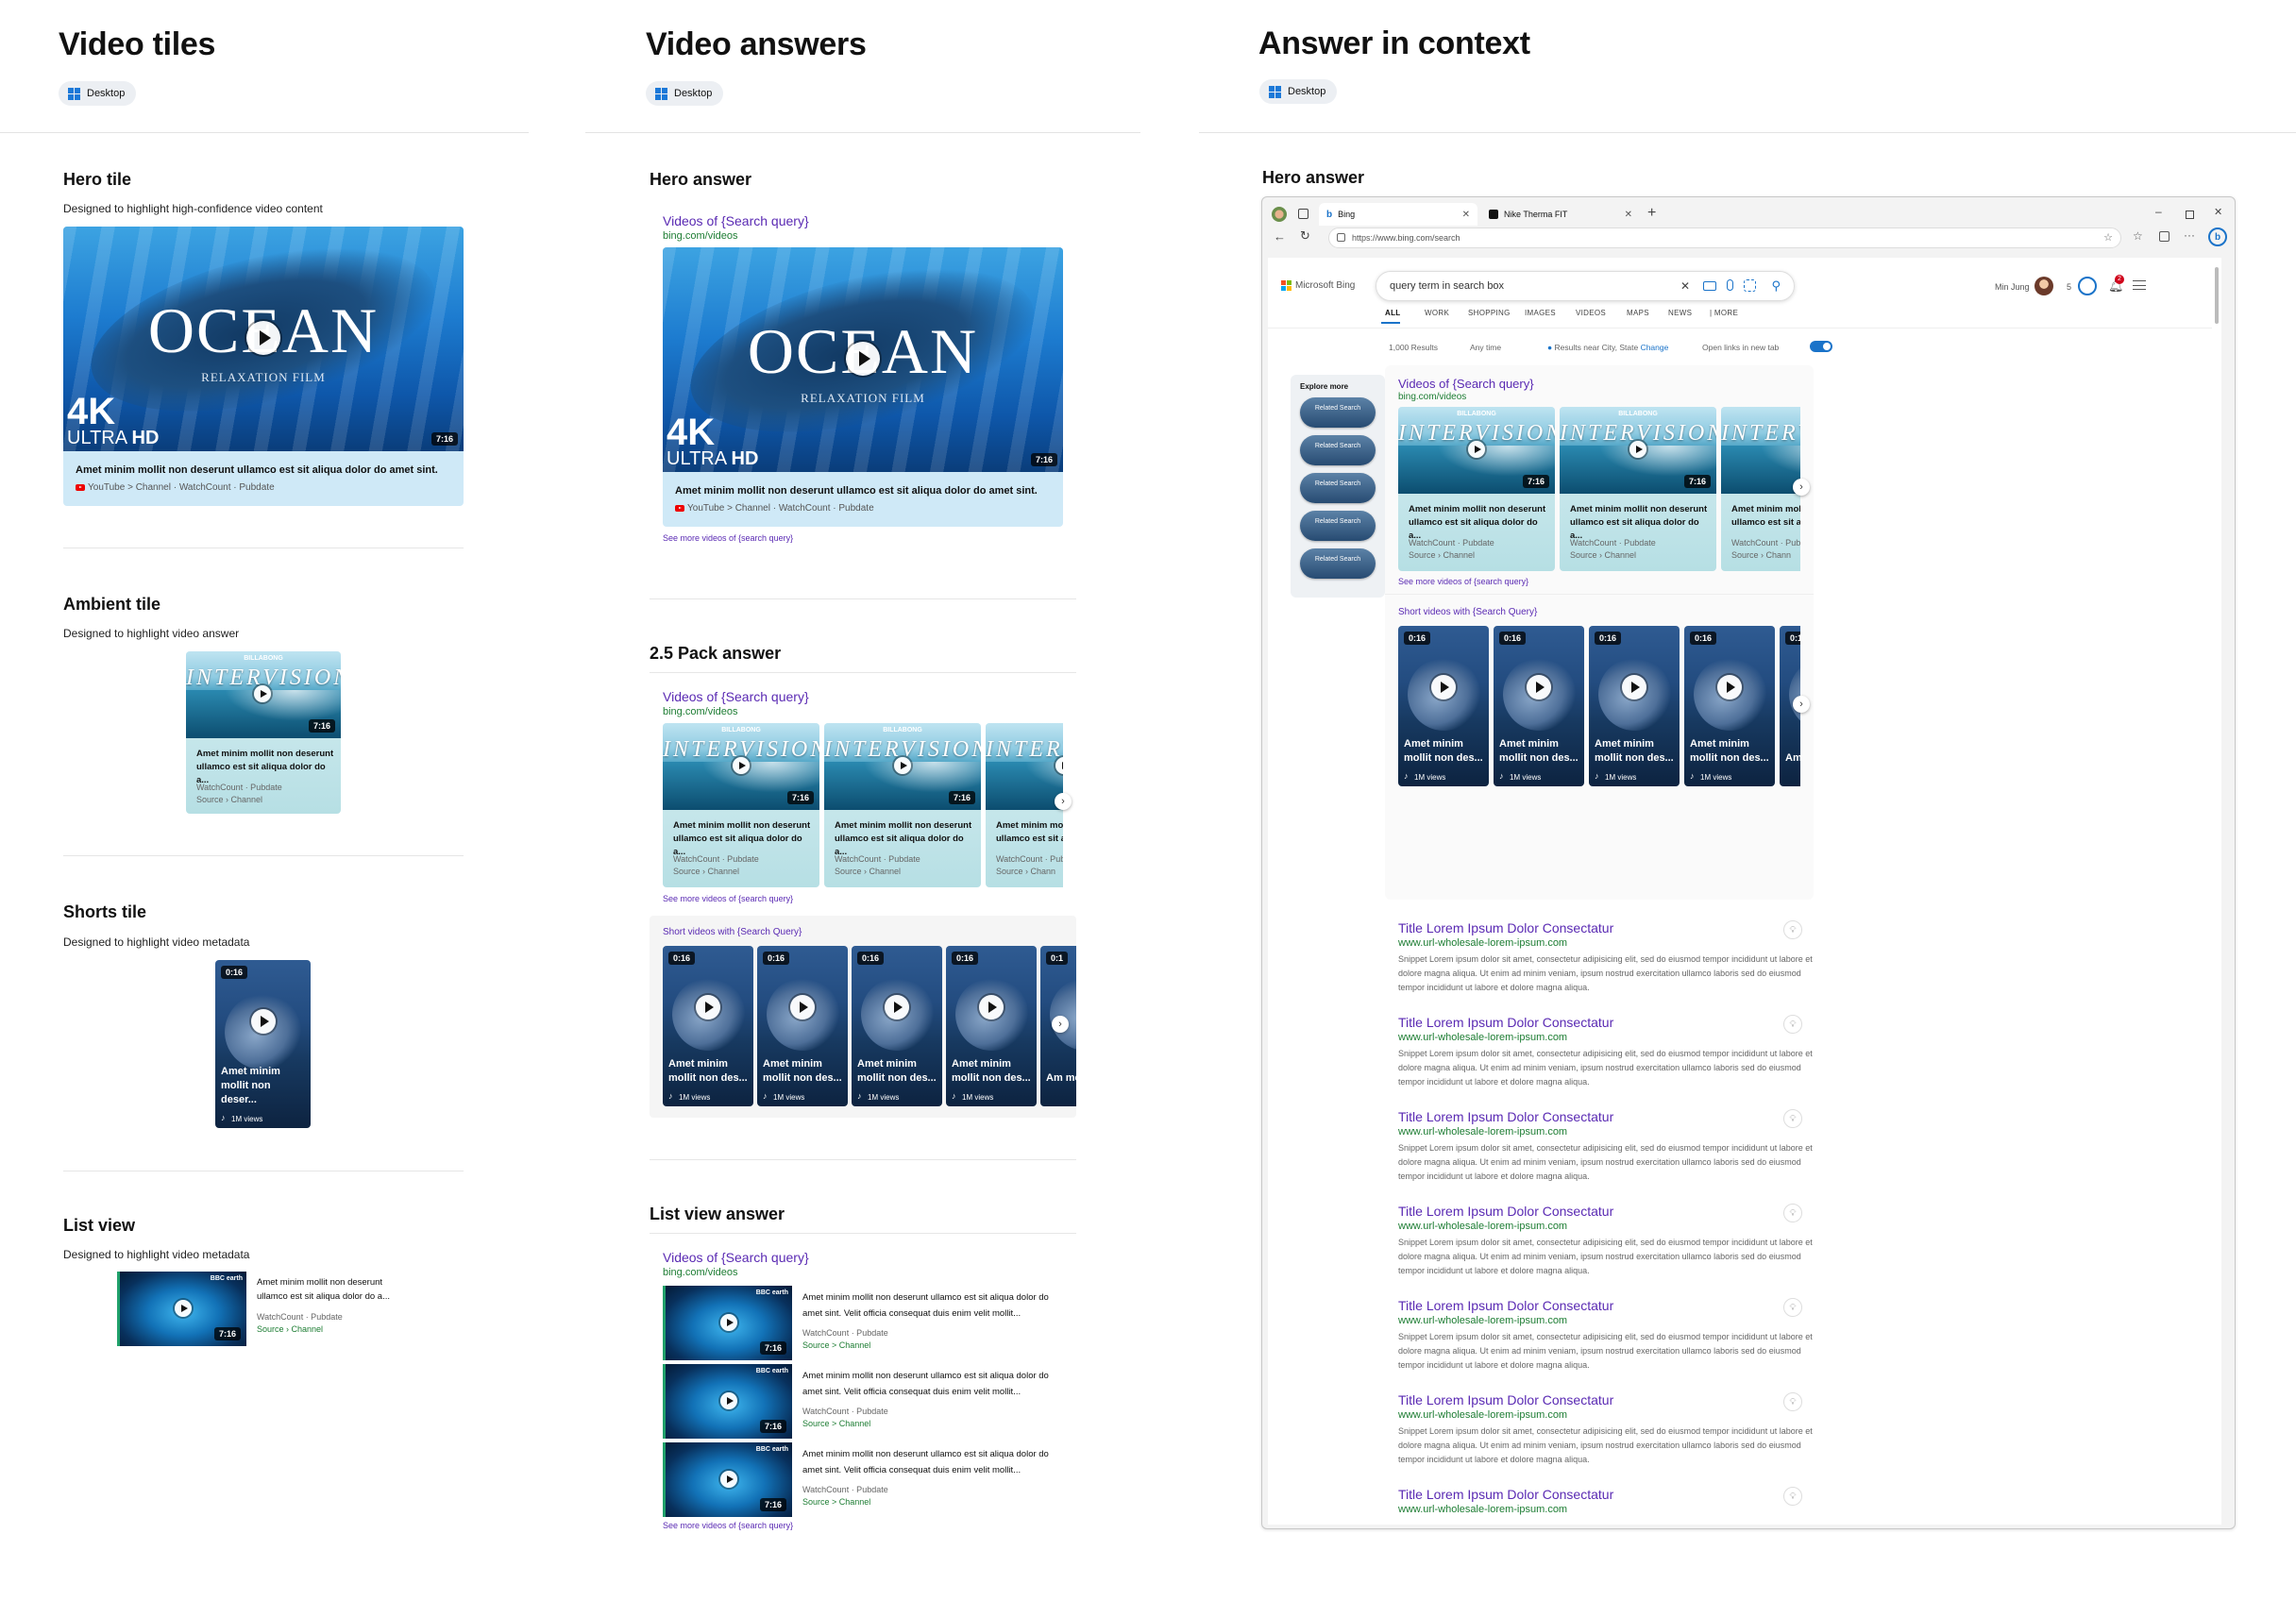  I want to click on pack-answer-url: bing.com/videos, so click(700, 711).